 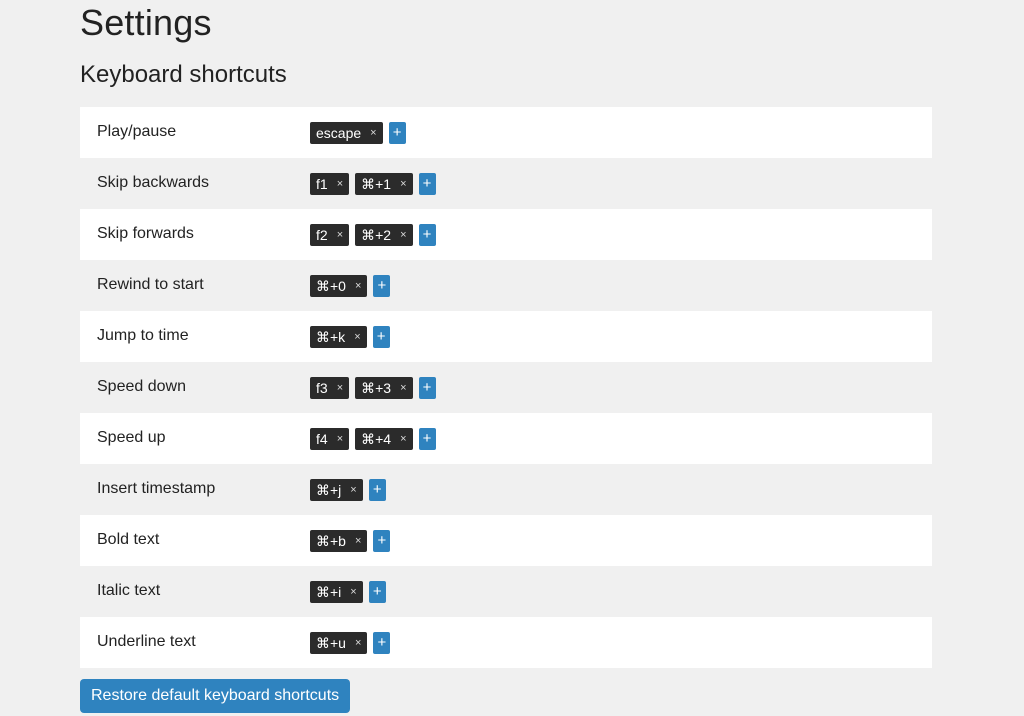 What do you see at coordinates (506, 540) in the screenshot?
I see `shortcut-row: Bold text ⌘+b × +` at bounding box center [506, 540].